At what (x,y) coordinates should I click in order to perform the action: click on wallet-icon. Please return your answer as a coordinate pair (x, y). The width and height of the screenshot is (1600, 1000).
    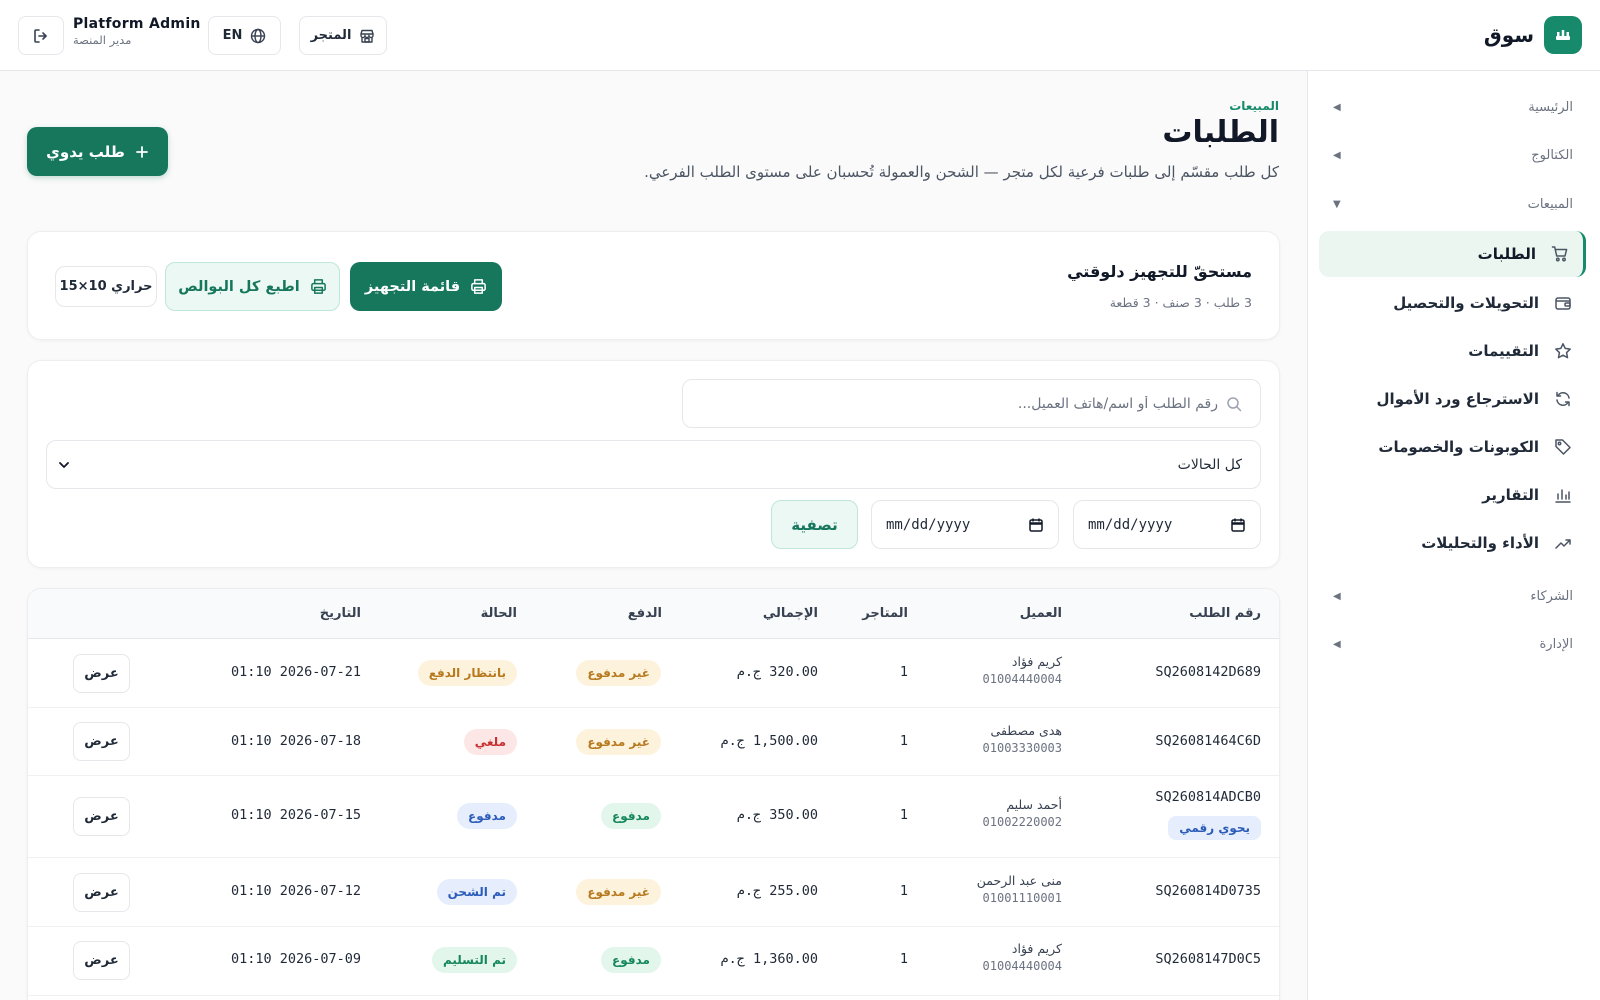
    Looking at the image, I should click on (1563, 303).